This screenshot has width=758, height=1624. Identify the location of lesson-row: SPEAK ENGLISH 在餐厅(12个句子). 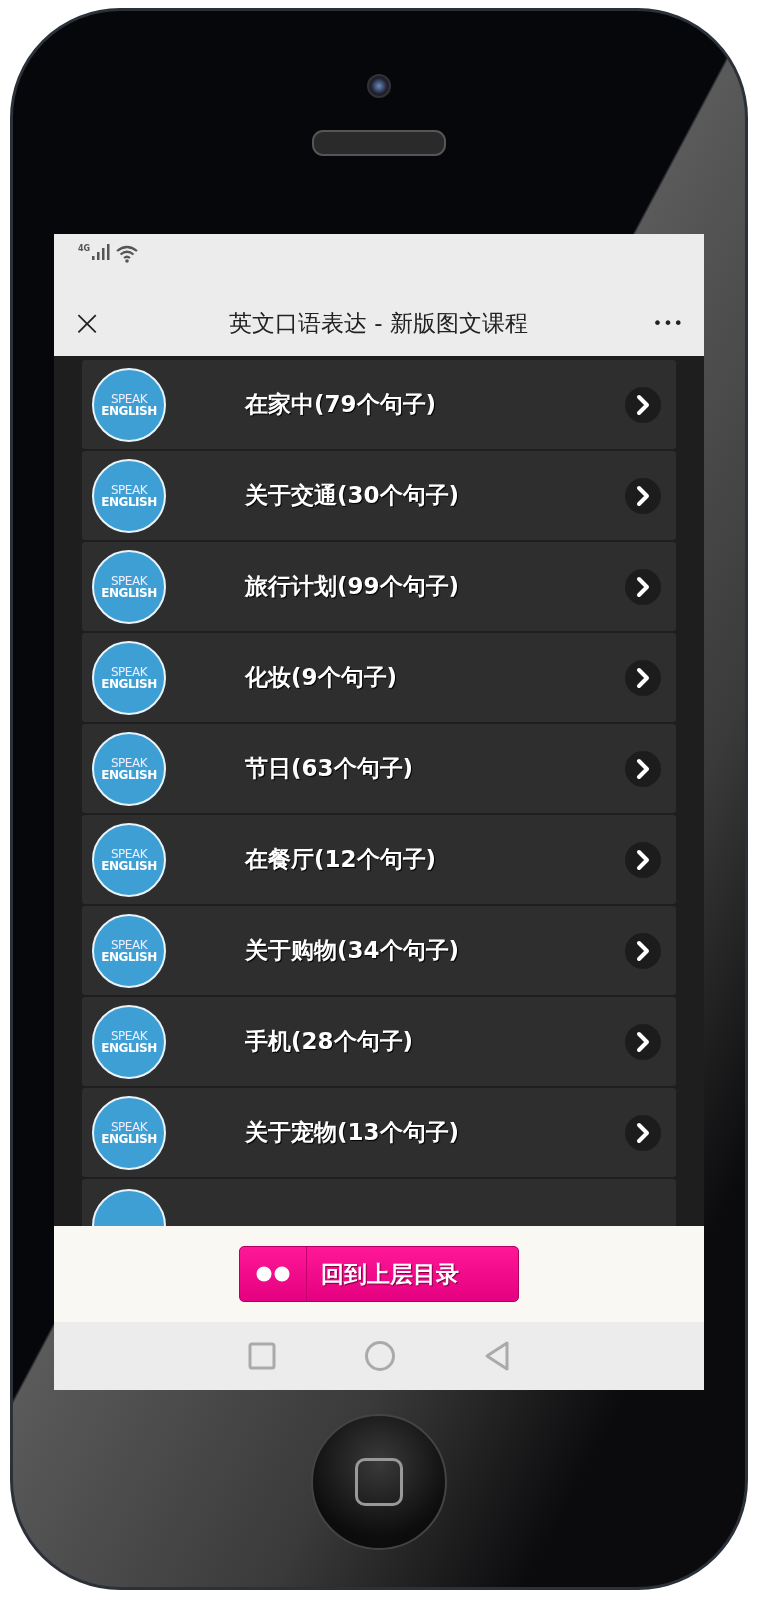
(379, 859).